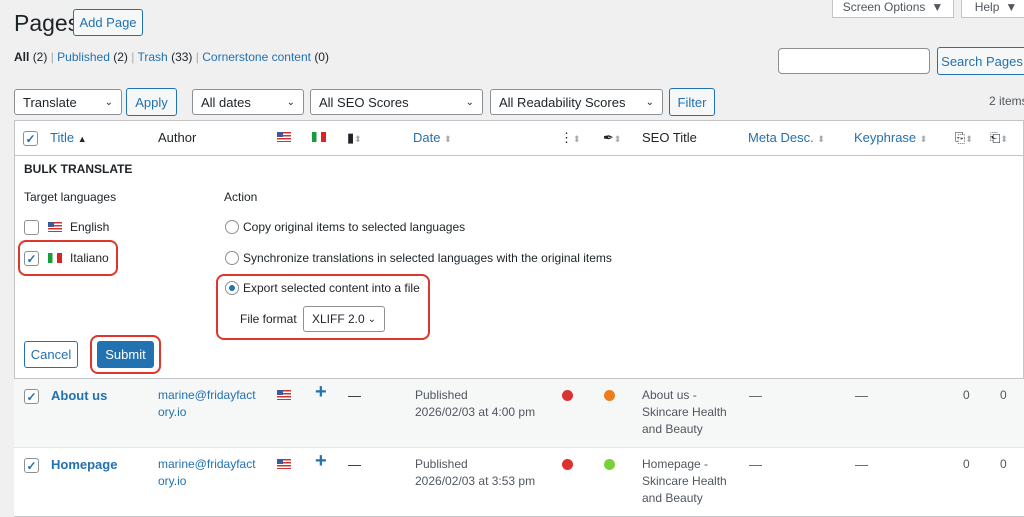 The image size is (1024, 517). I want to click on author-line: ory.io, so click(172, 481).